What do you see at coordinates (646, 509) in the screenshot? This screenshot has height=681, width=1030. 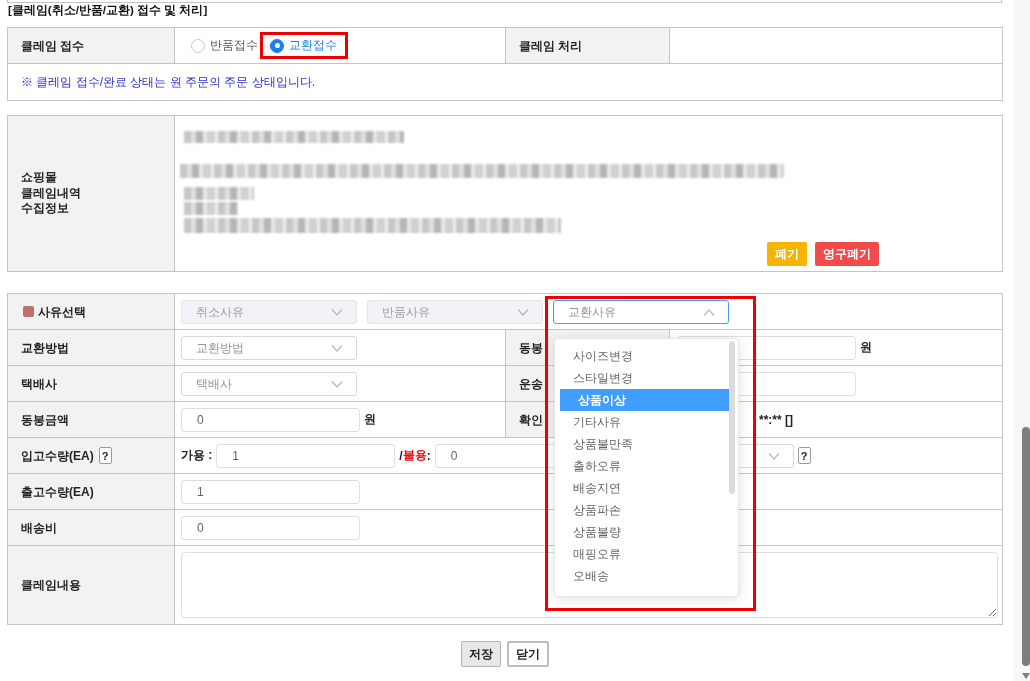 I see `dropdown-option: 상품파손` at bounding box center [646, 509].